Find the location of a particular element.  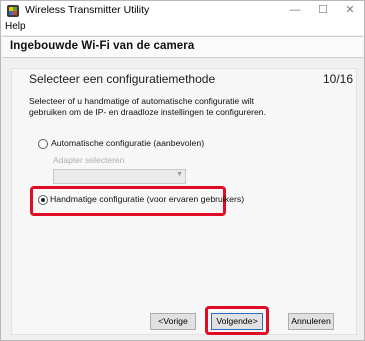

adapter-dropdown: ▼ is located at coordinates (119, 176).